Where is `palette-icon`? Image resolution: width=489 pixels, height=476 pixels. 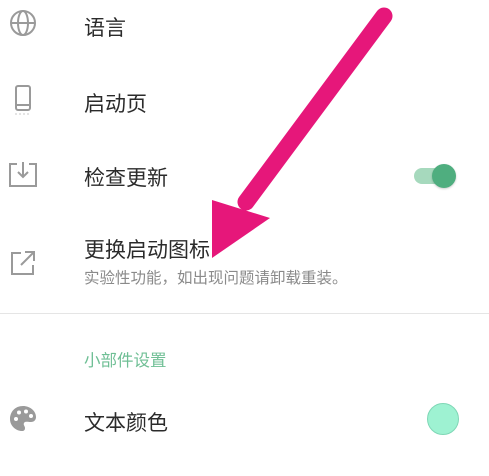 palette-icon is located at coordinates (23, 418).